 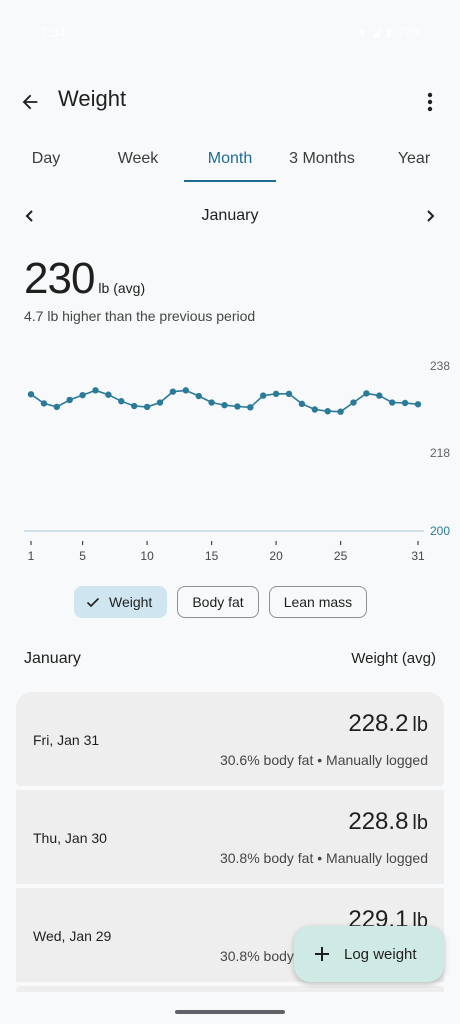 I want to click on app-bar: Weight, so click(x=230, y=102).